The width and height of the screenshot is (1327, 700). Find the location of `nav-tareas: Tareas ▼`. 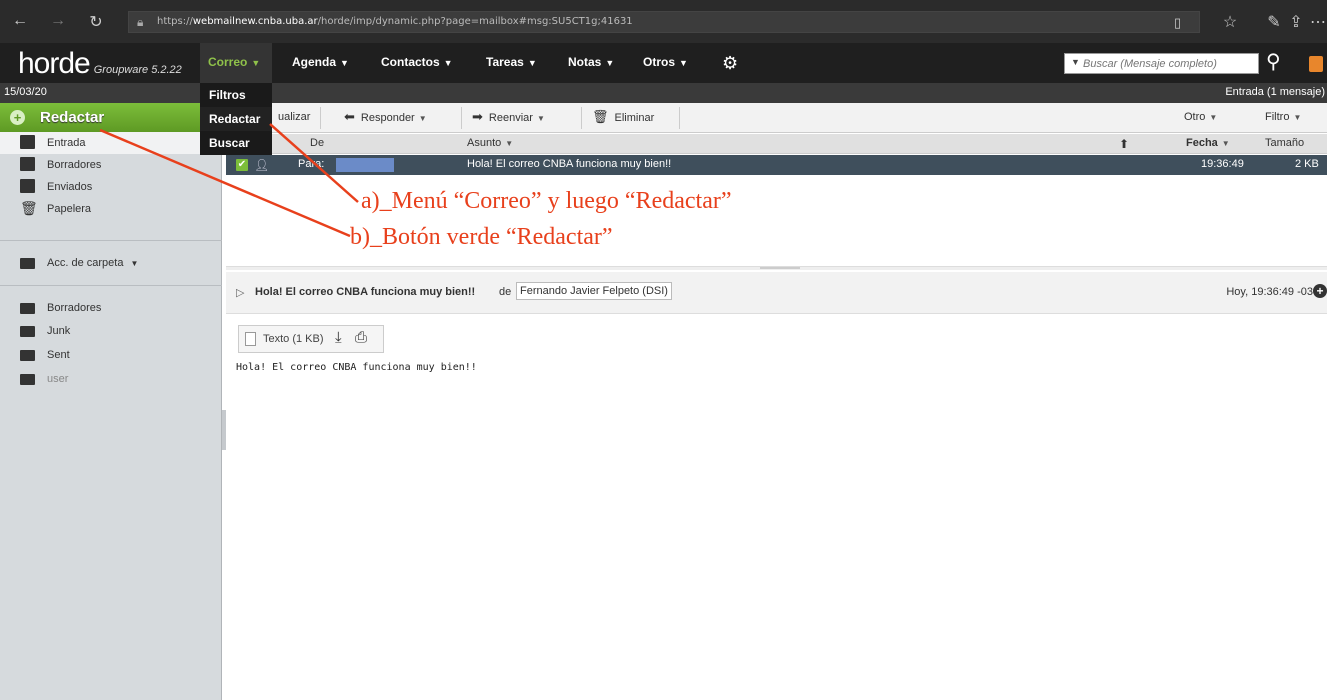

nav-tareas: Tareas ▼ is located at coordinates (511, 63).